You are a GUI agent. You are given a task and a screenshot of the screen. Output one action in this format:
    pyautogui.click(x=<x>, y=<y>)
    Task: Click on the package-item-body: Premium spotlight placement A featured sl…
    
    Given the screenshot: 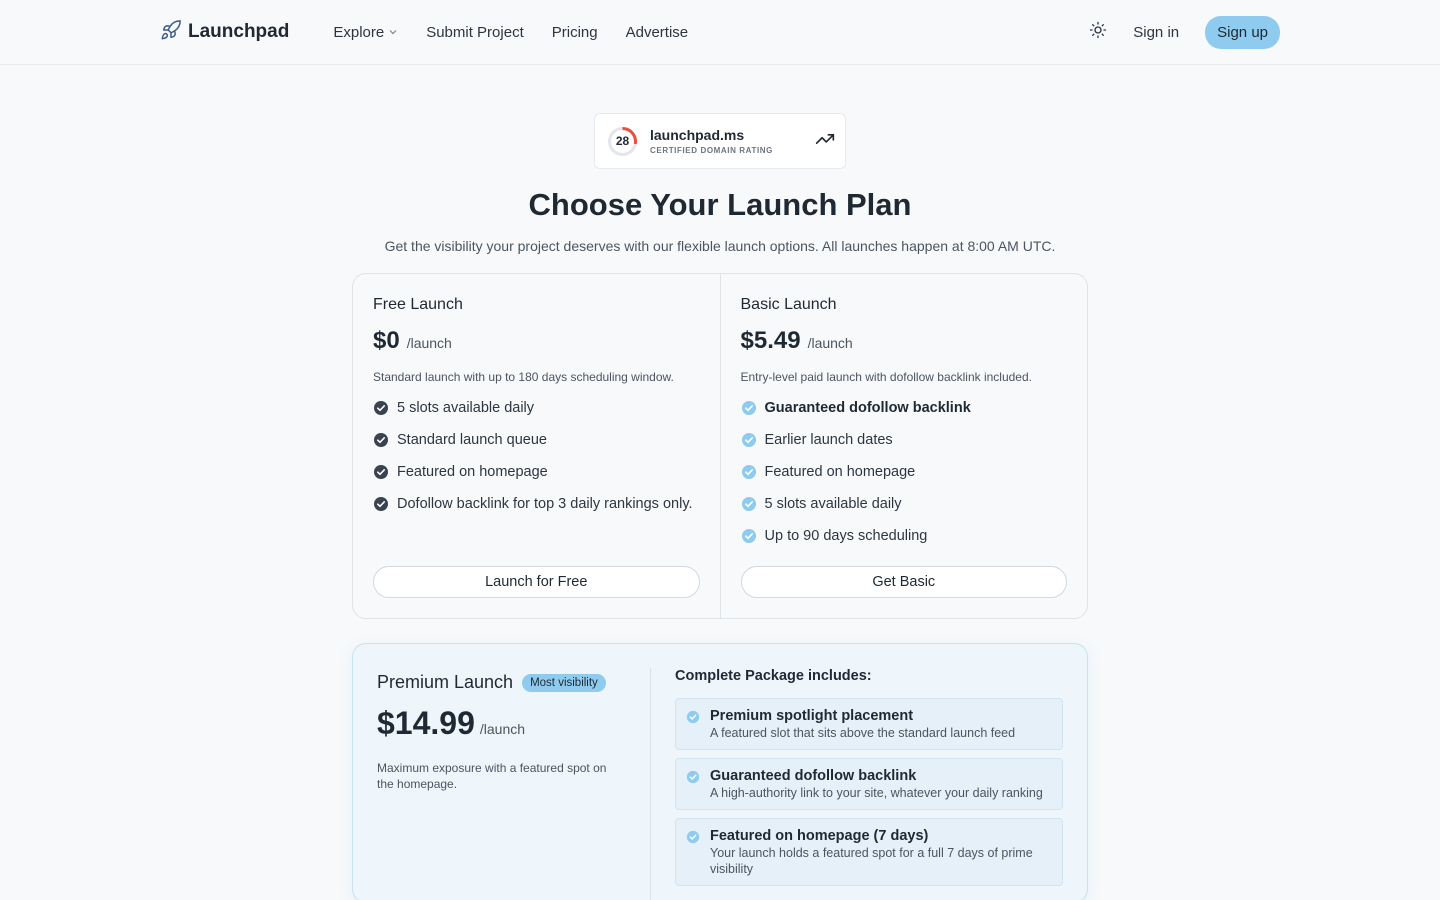 What is the action you would take?
    pyautogui.click(x=862, y=724)
    